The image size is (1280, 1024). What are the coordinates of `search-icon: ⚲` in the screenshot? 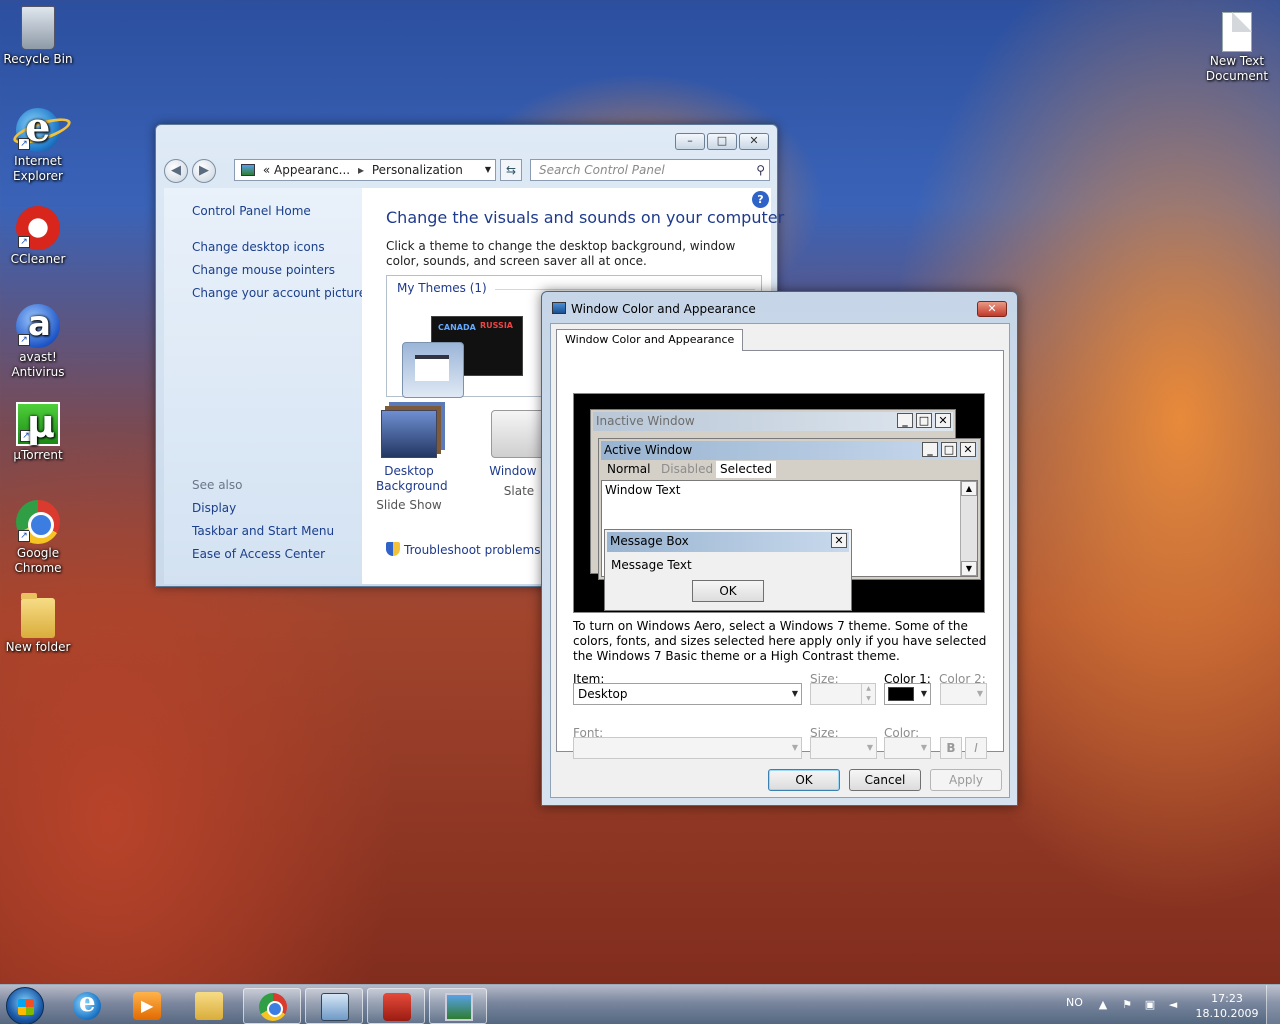 It's located at (760, 170).